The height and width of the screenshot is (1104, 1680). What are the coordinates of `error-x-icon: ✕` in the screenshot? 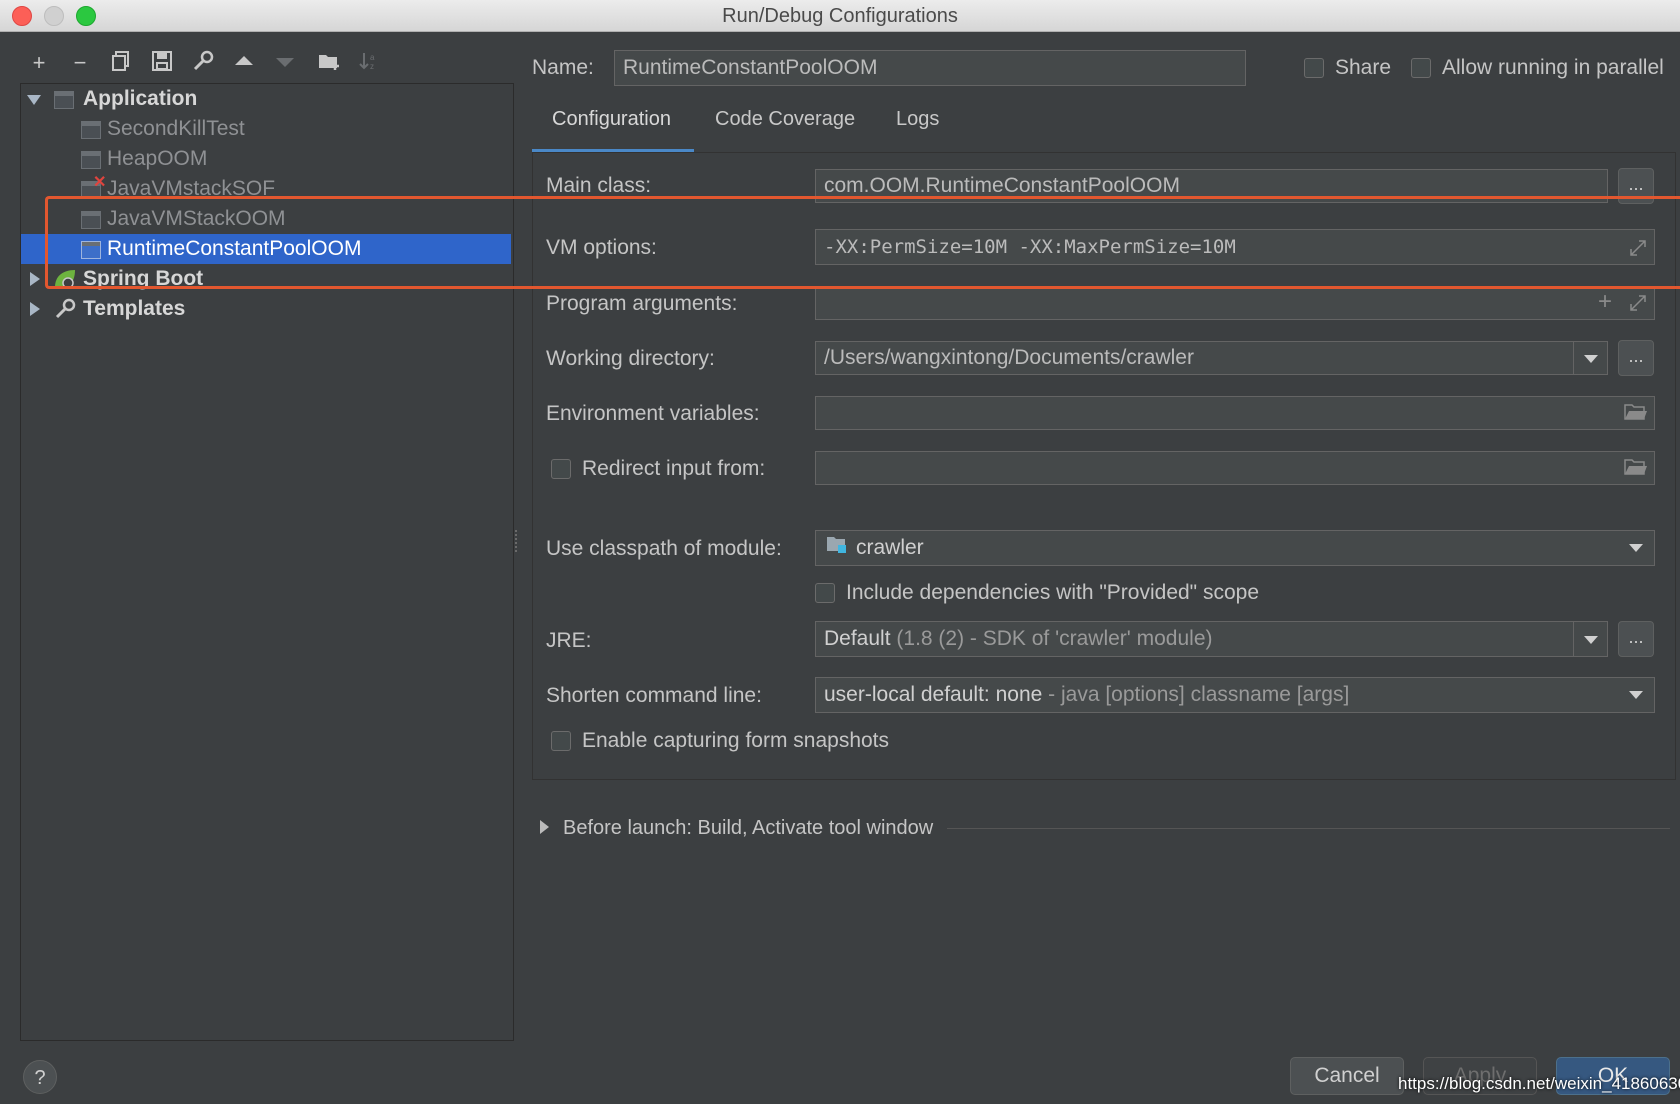 It's located at (100, 182).